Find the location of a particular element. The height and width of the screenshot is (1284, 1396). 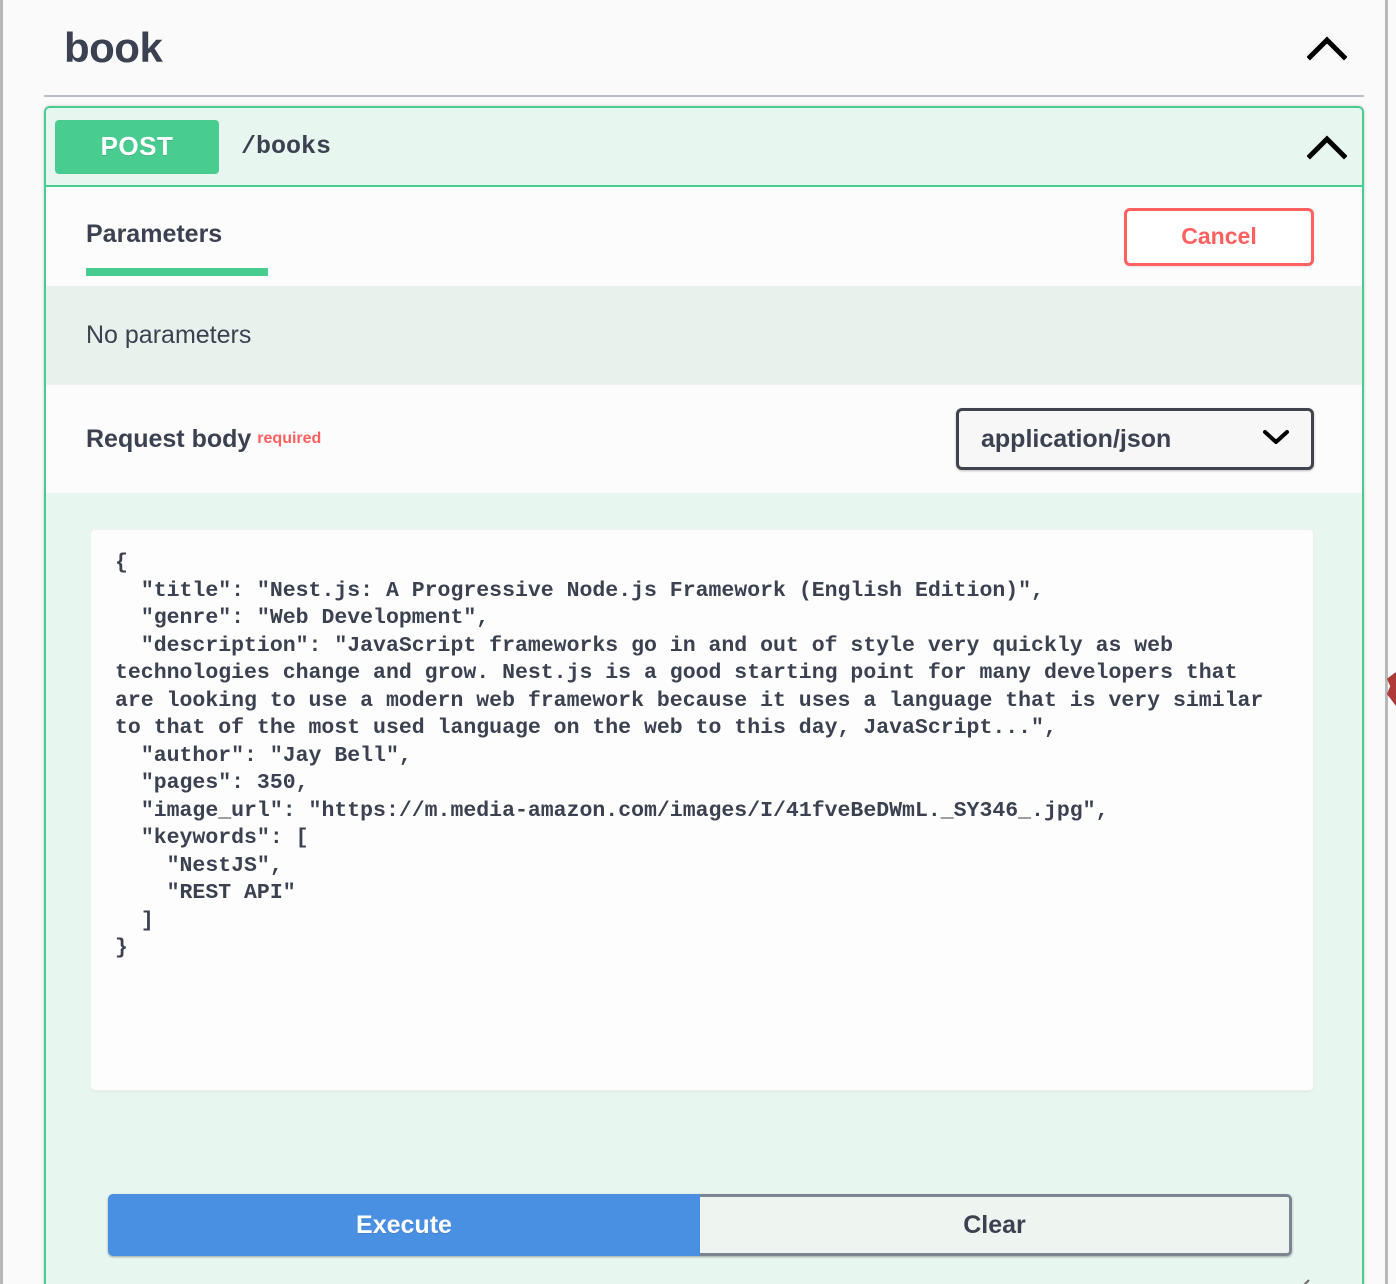

http-method-badge: POST is located at coordinates (137, 146).